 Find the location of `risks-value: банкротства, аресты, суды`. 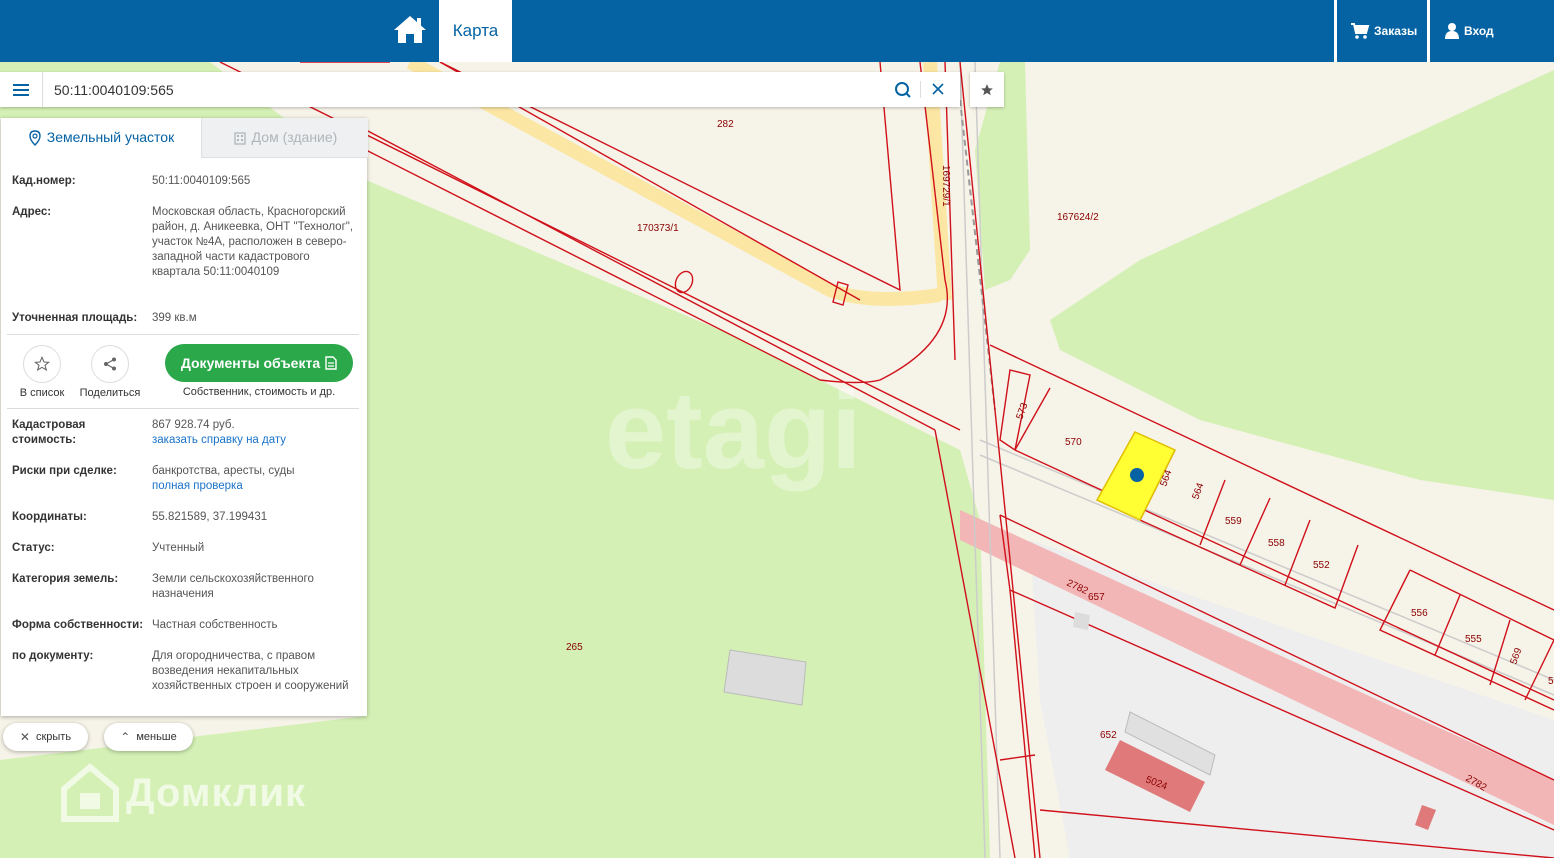

risks-value: банкротства, аресты, суды is located at coordinates (223, 471).